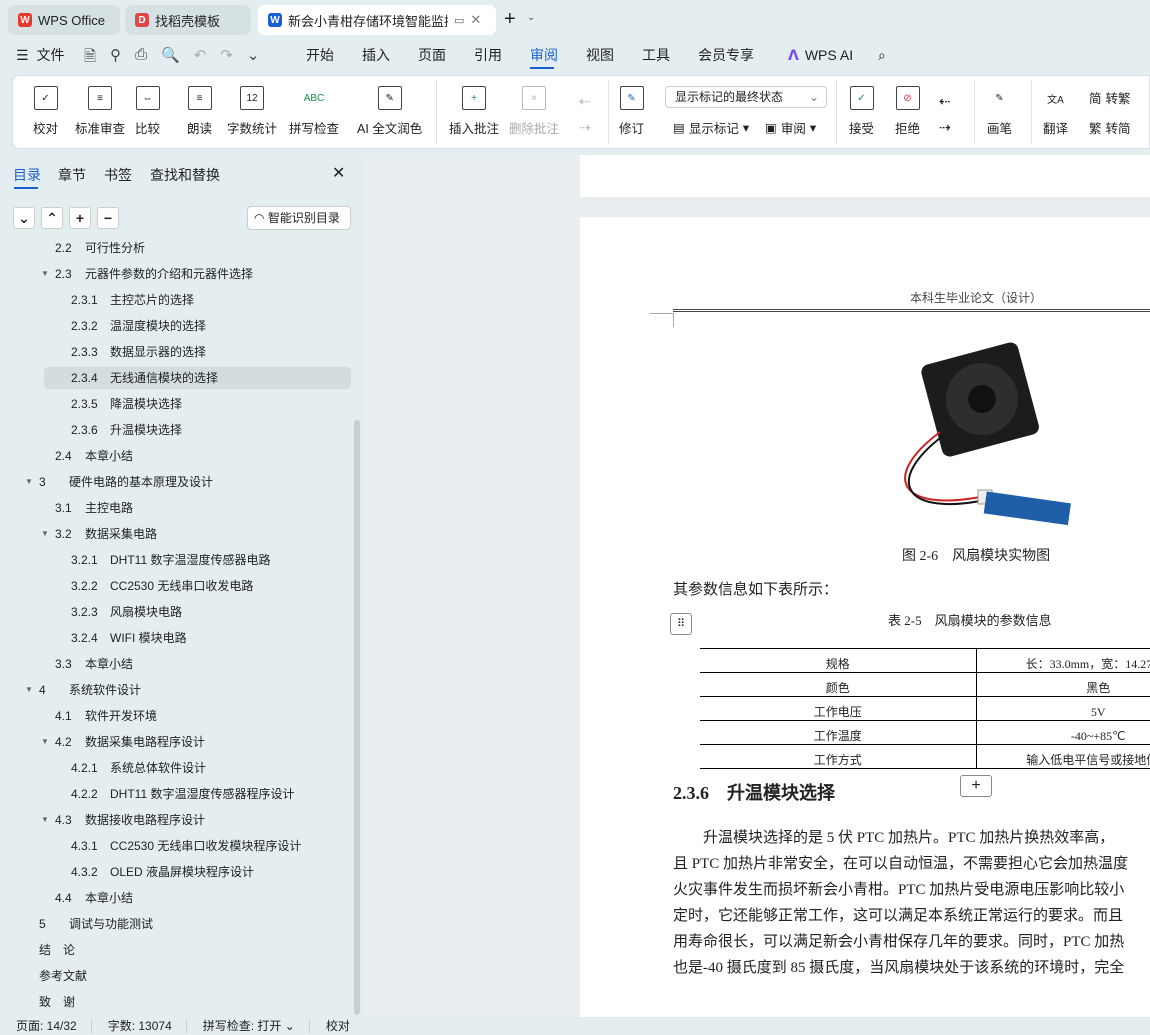 The height and width of the screenshot is (1035, 1150). Describe the element at coordinates (197, 872) in the screenshot. I see `toc-item: 4.3.2 OLED 液晶屏模块程序设计` at that location.